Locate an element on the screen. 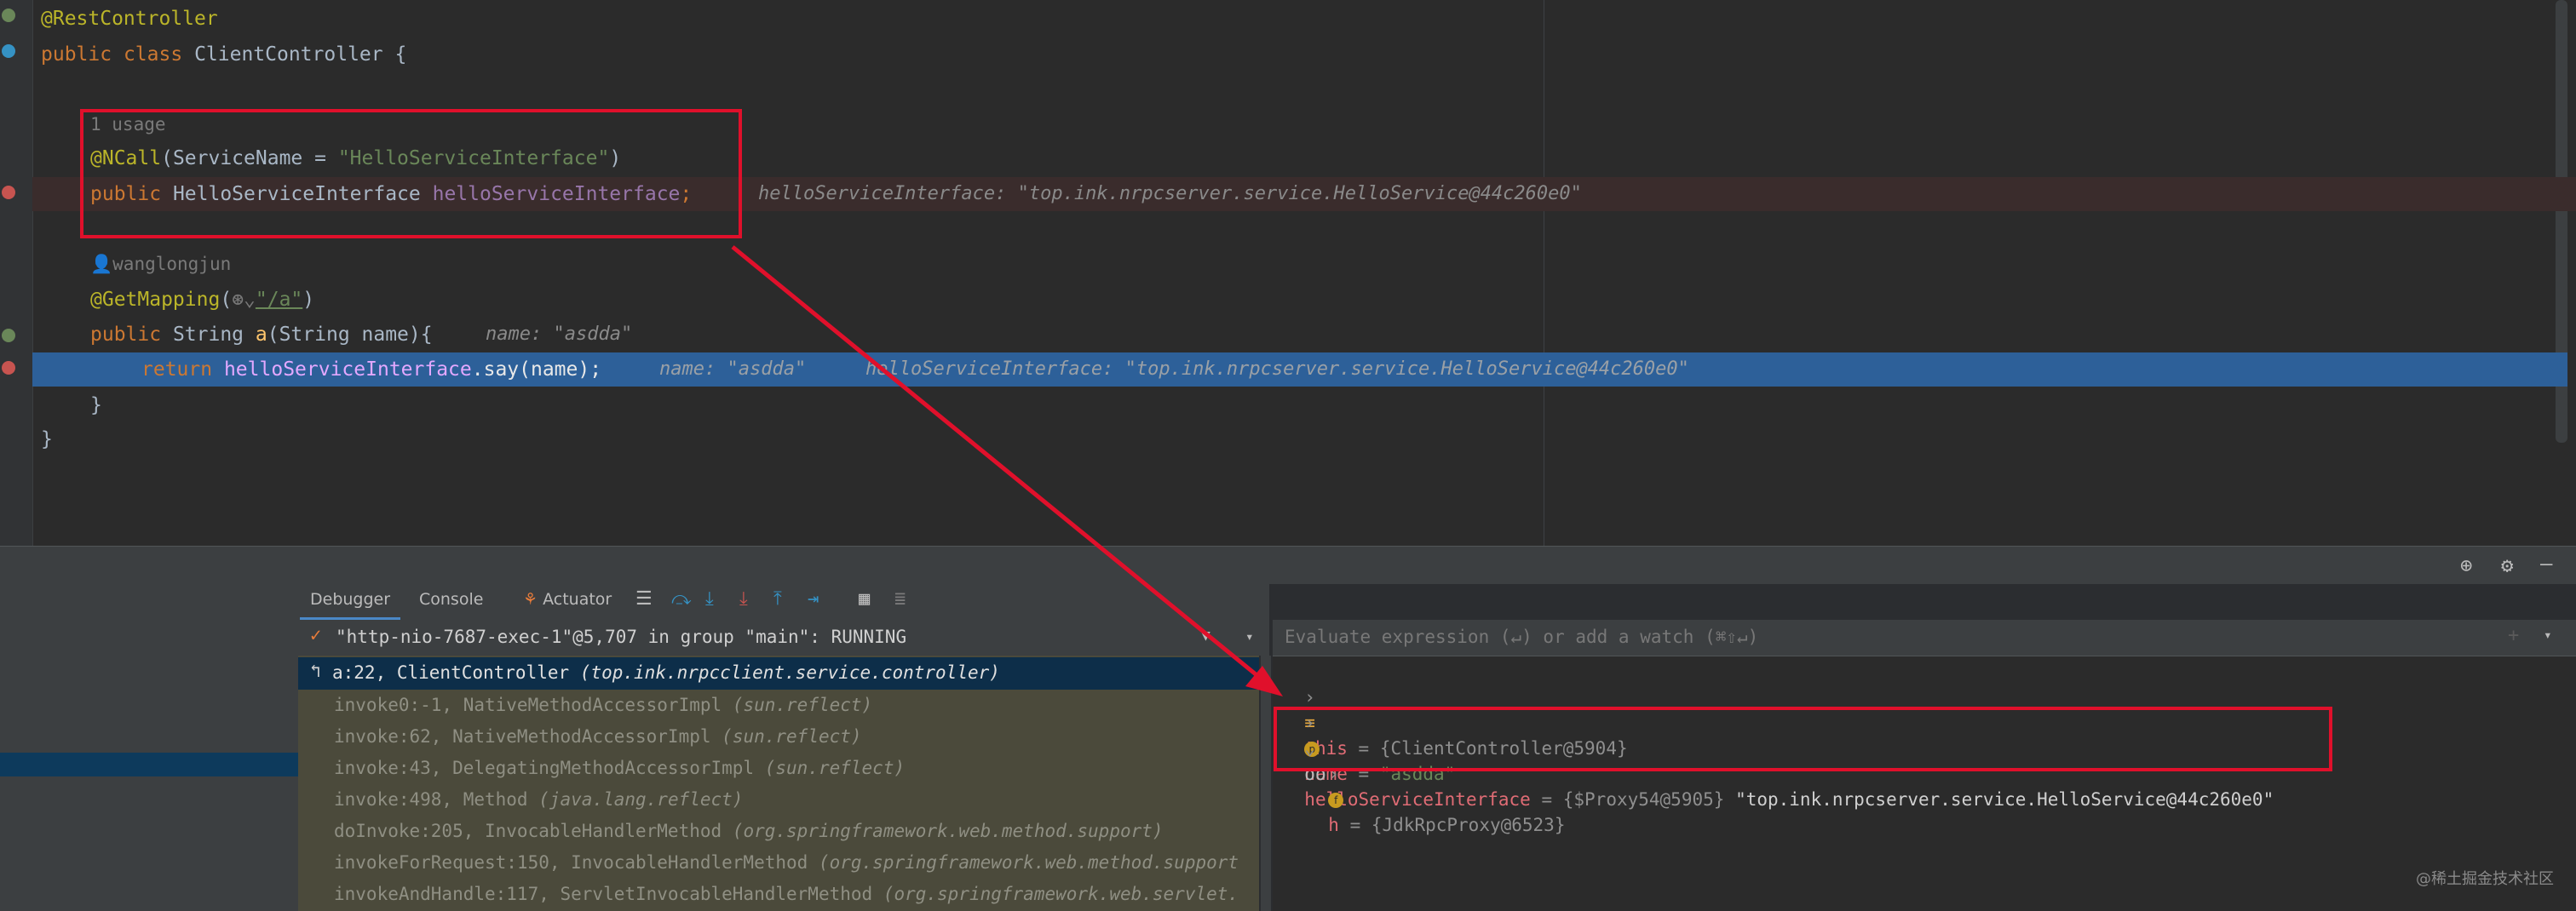  code-line-10: } is located at coordinates (96, 405).